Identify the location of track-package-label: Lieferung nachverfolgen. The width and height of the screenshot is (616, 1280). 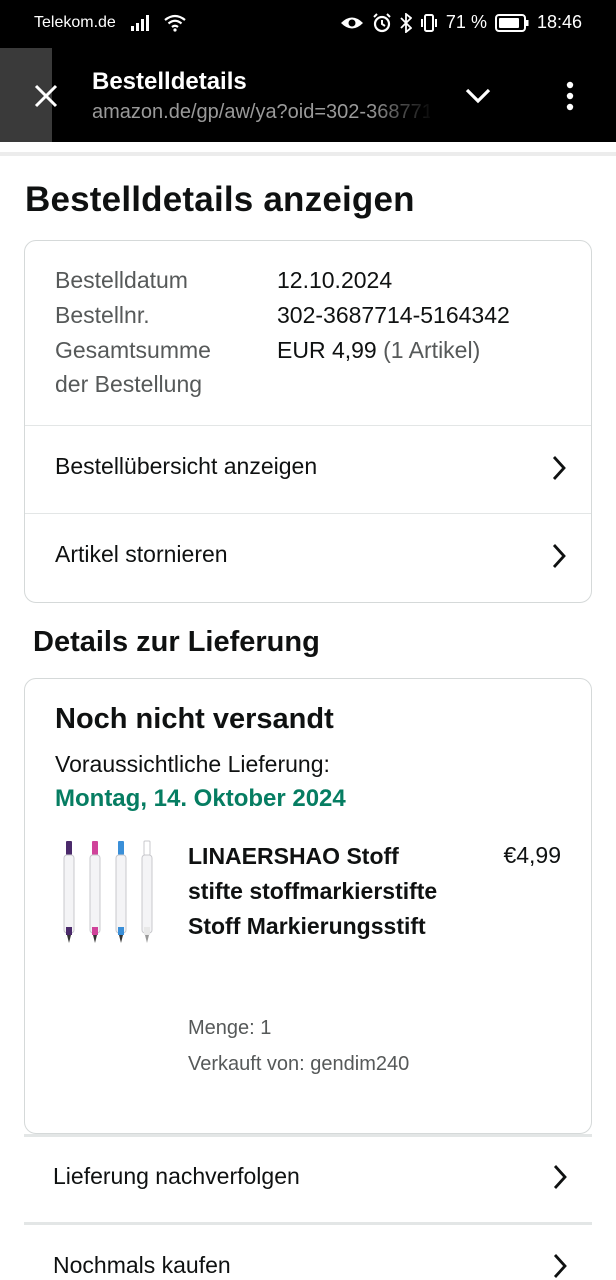
(176, 1176).